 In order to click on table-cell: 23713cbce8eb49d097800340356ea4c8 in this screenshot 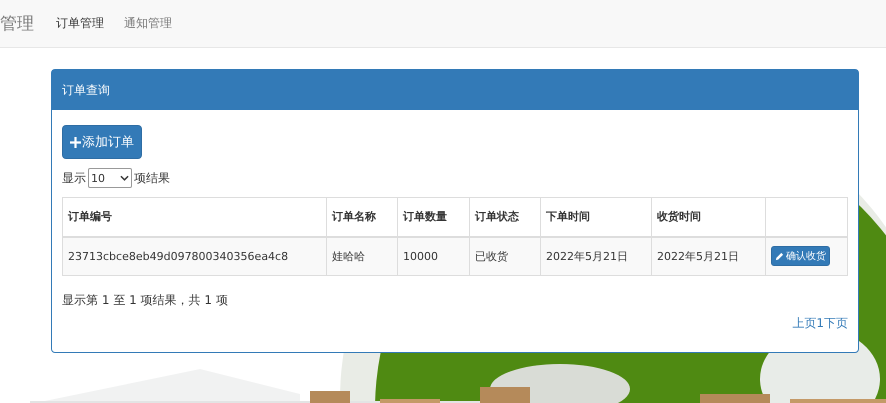, I will do `click(194, 256)`.